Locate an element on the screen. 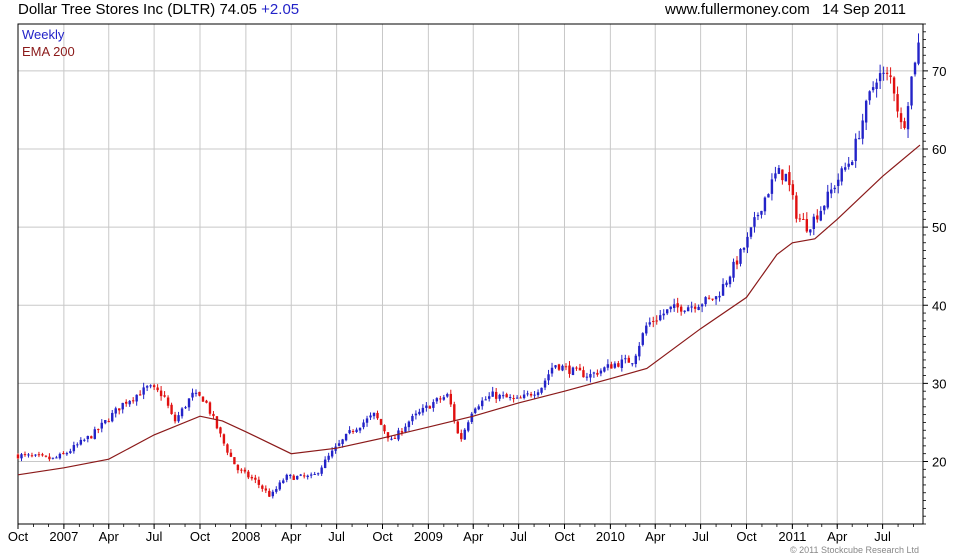 This screenshot has width=980, height=560. x-tick-label: Oct is located at coordinates (18, 536).